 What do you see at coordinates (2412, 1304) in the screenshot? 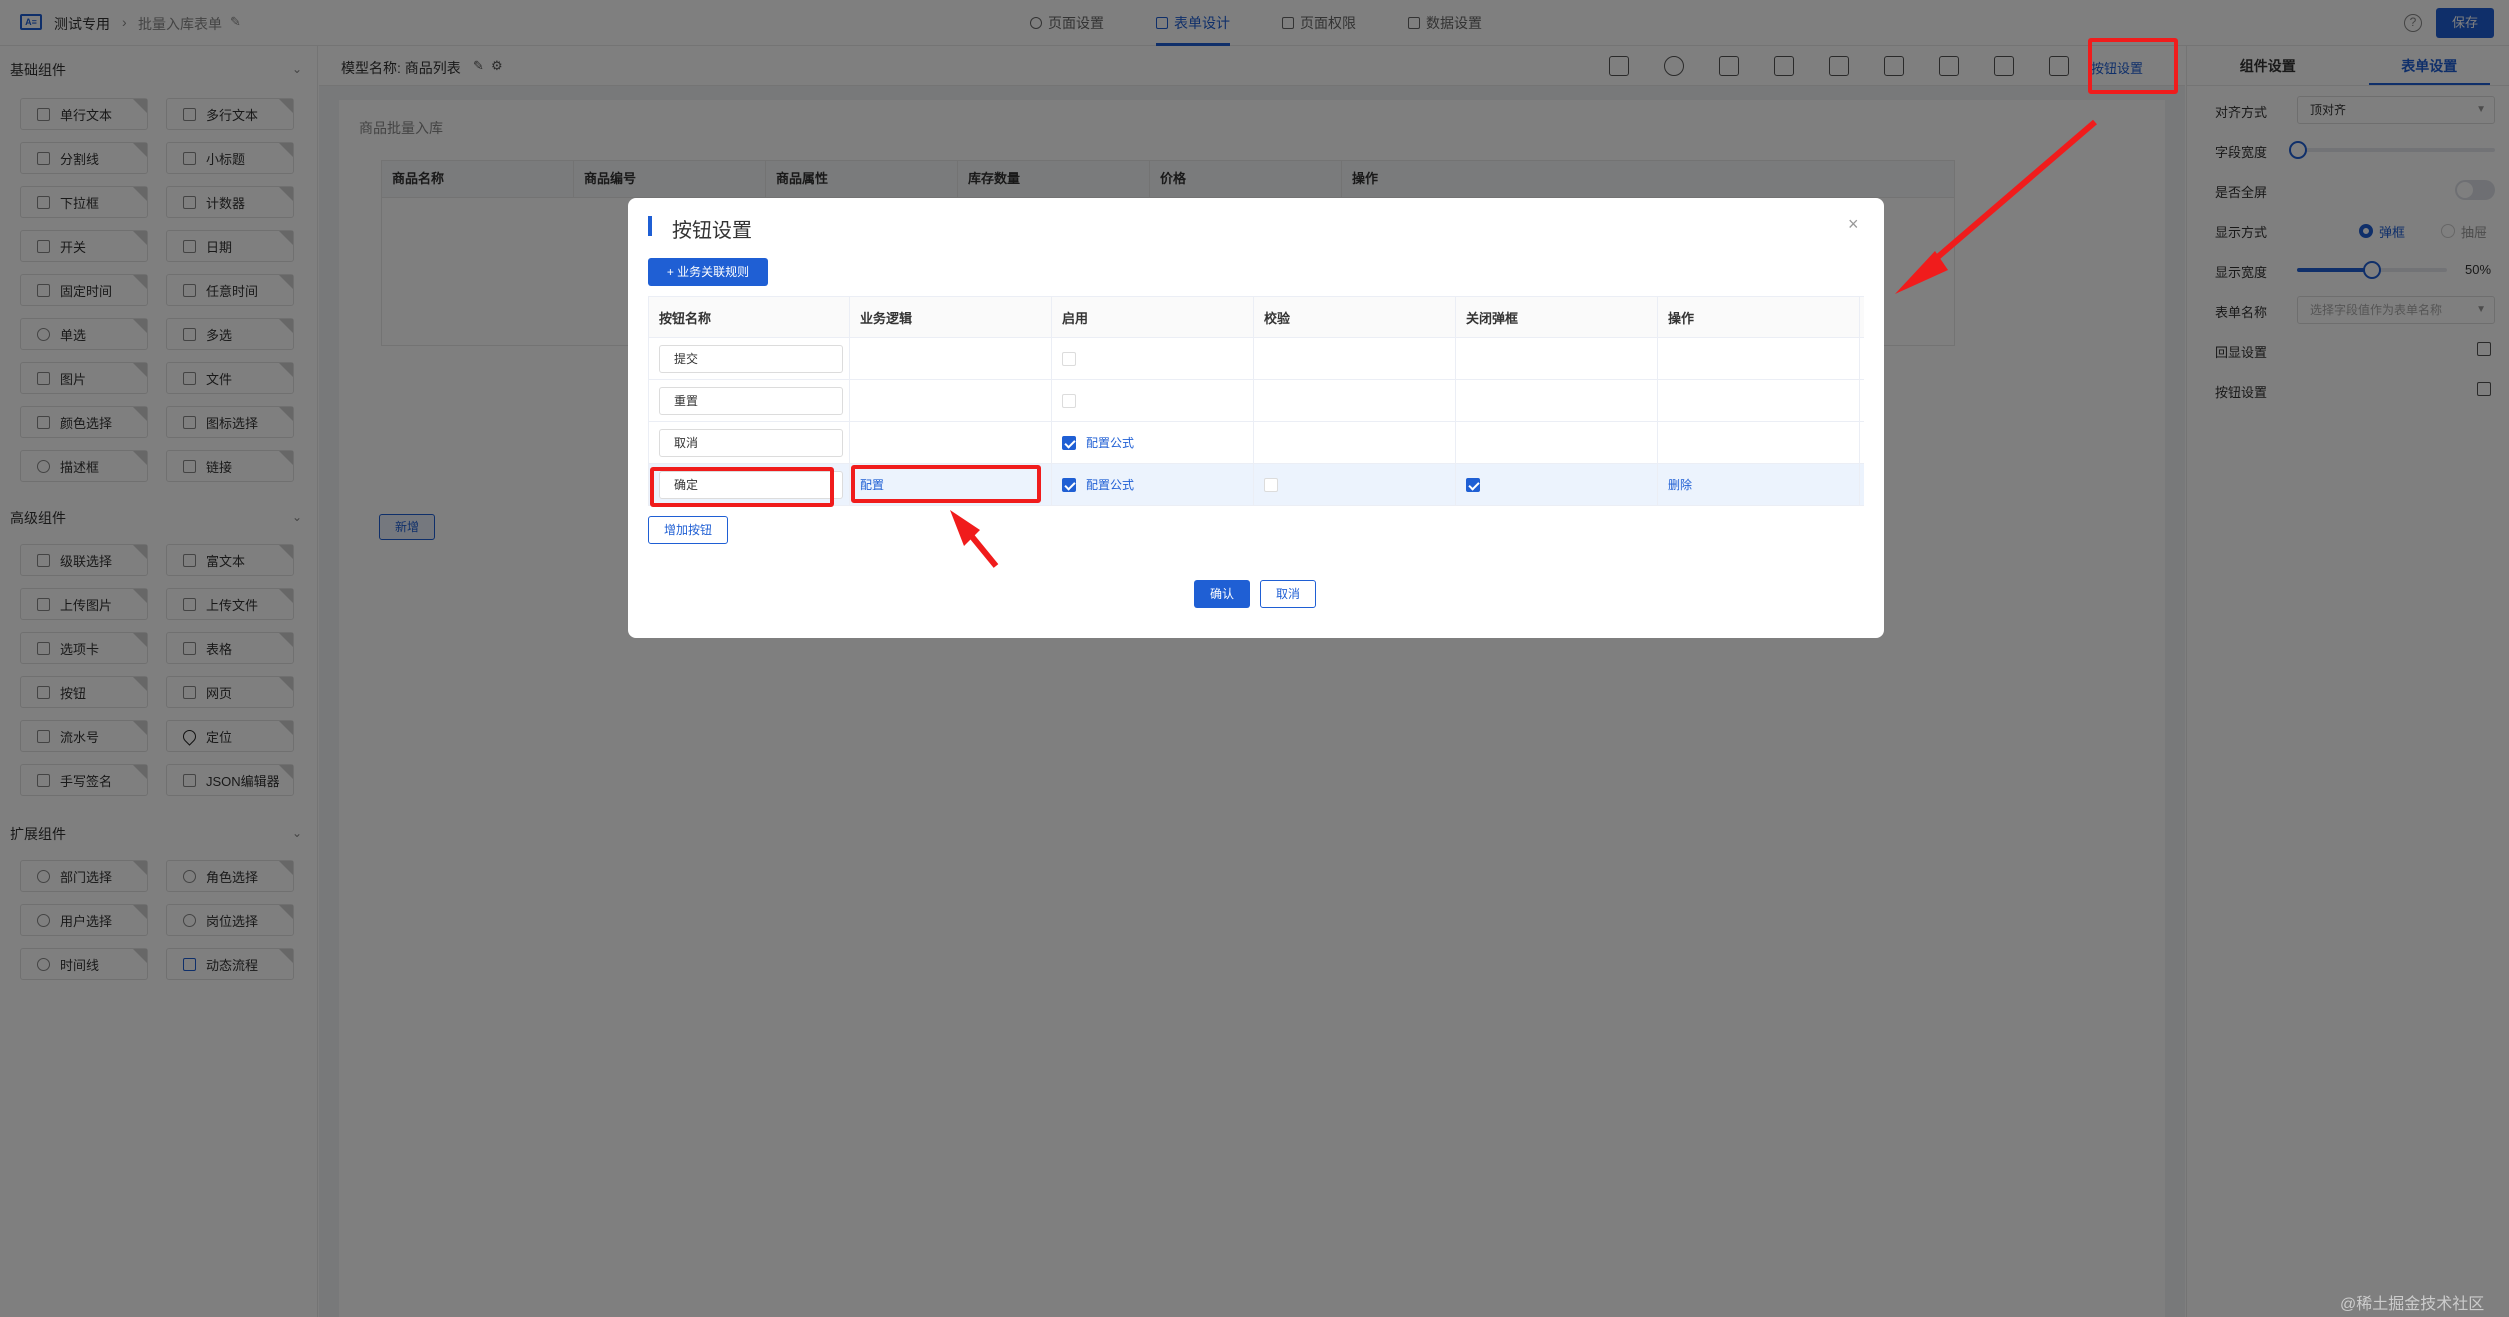
I see `watermark: @稀土掘金技术社区` at bounding box center [2412, 1304].